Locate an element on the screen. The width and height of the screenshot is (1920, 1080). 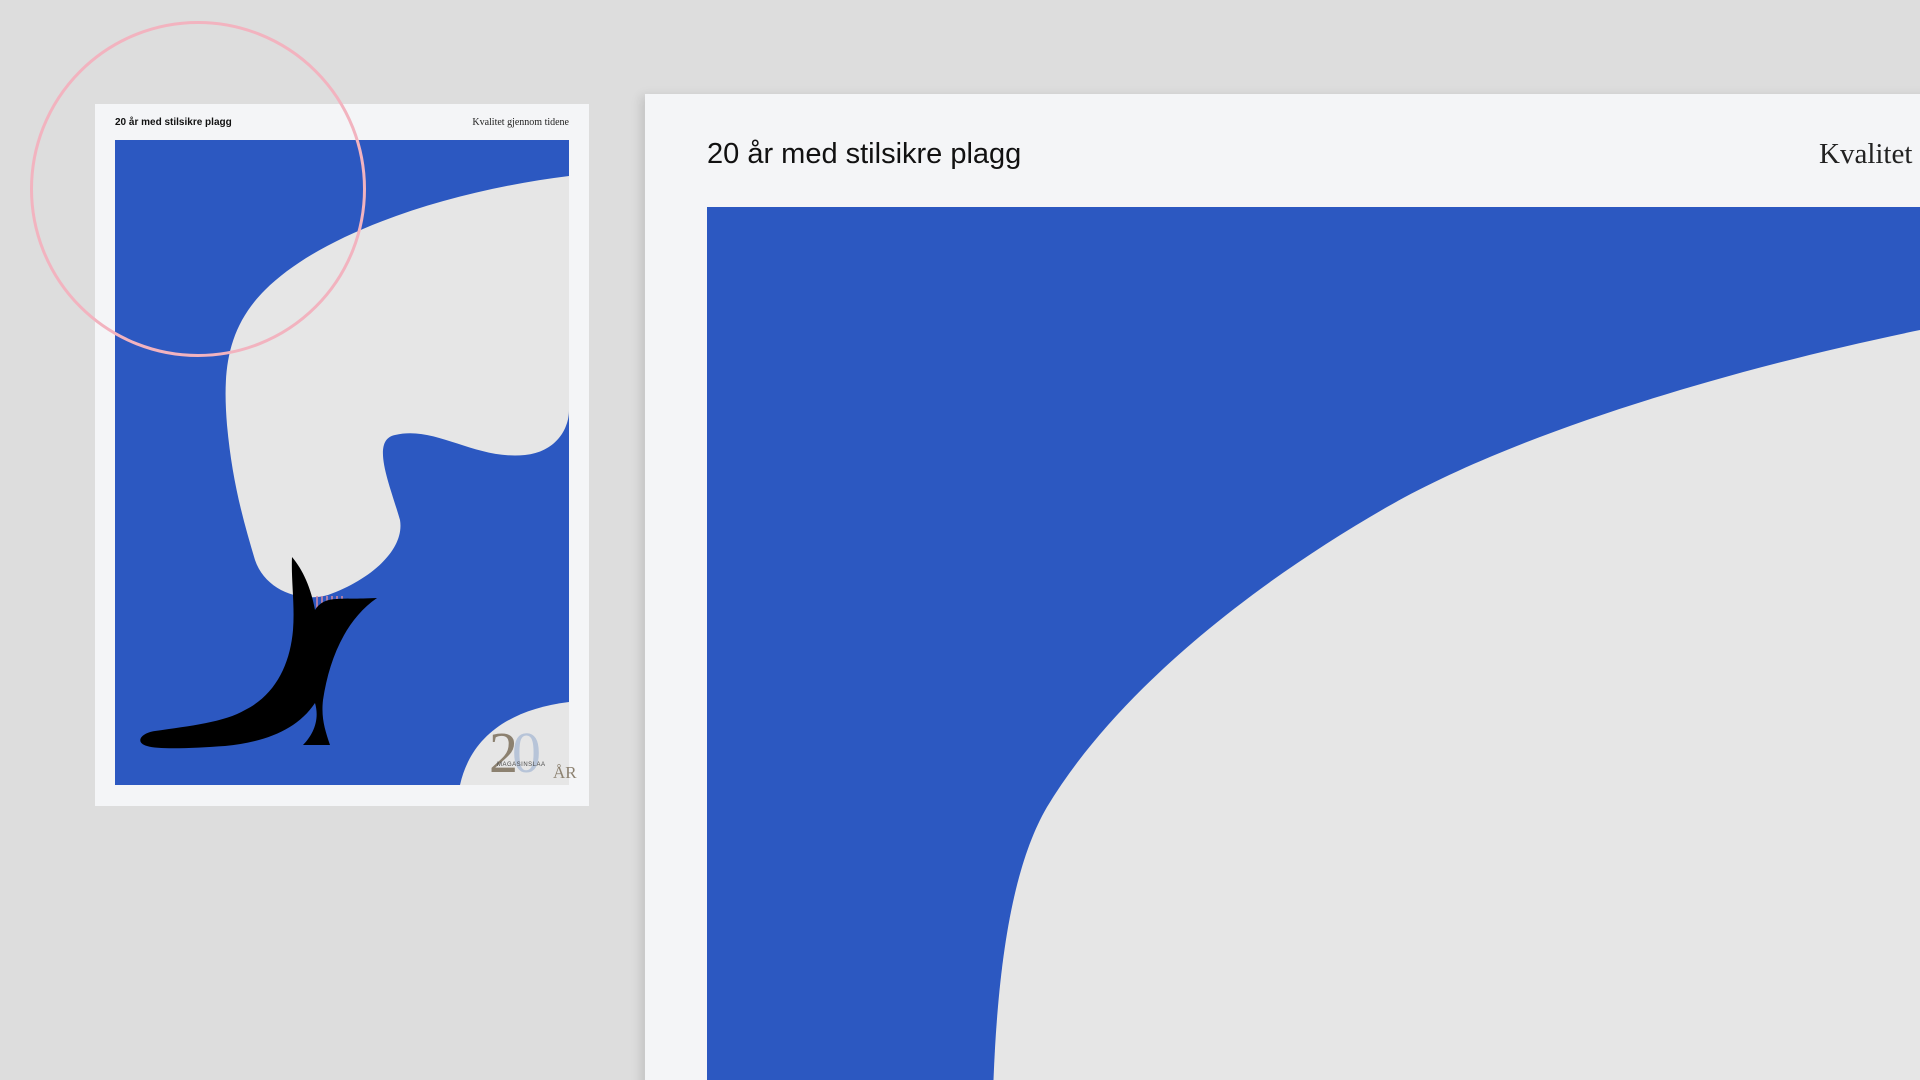
poster-tagline: Kvalitet gjennom tidene is located at coordinates (520, 122).